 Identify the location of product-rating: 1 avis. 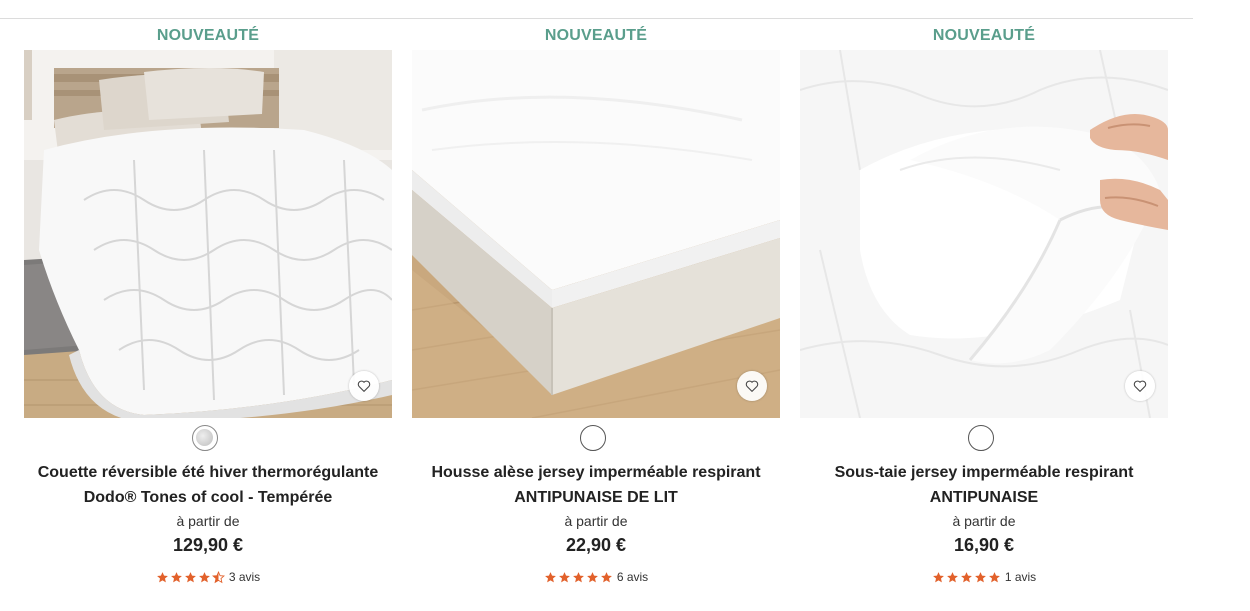
(984, 577).